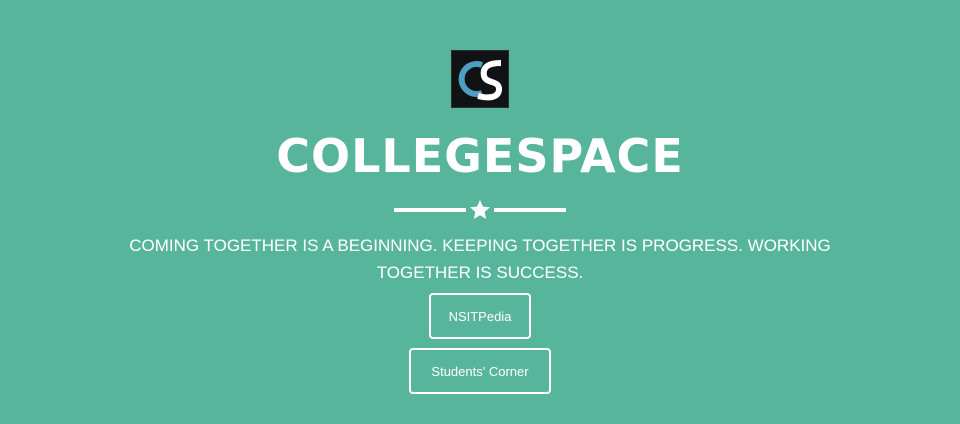  I want to click on star-icon, so click(480, 209).